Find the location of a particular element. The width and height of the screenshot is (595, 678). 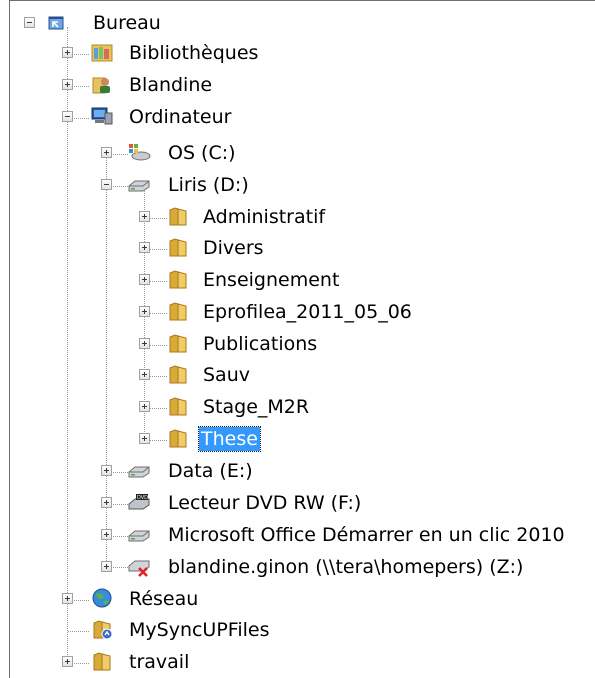

tree-item-label: Réseau is located at coordinates (163, 599).